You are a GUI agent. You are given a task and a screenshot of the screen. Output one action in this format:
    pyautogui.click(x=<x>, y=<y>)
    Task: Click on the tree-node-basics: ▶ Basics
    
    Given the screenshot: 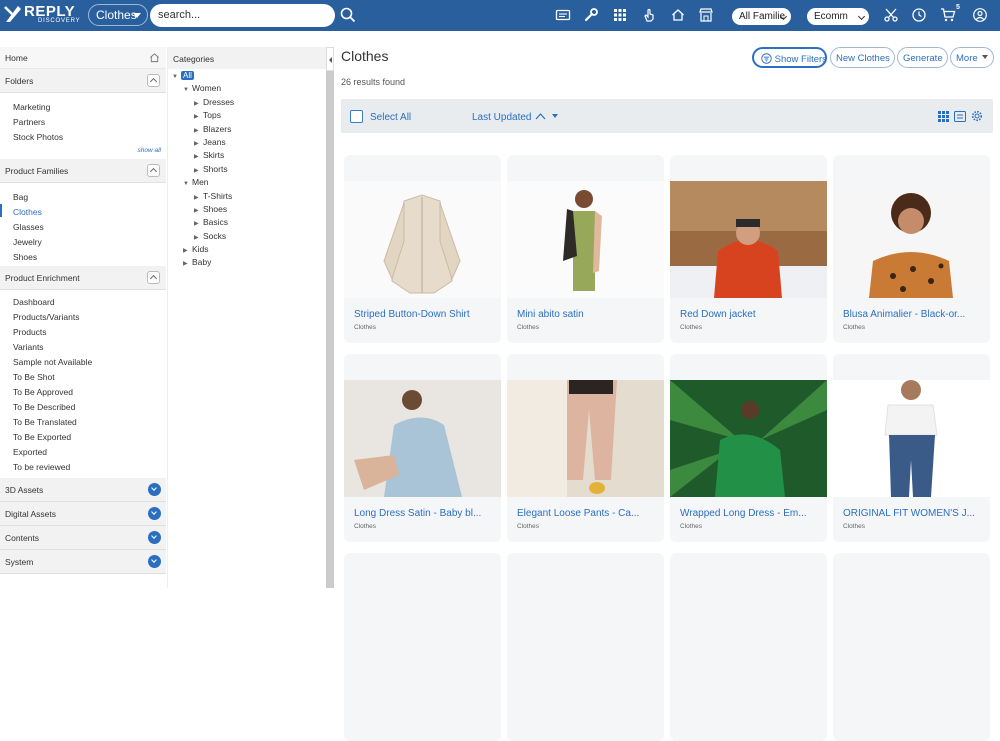 What is the action you would take?
    pyautogui.click(x=247, y=223)
    